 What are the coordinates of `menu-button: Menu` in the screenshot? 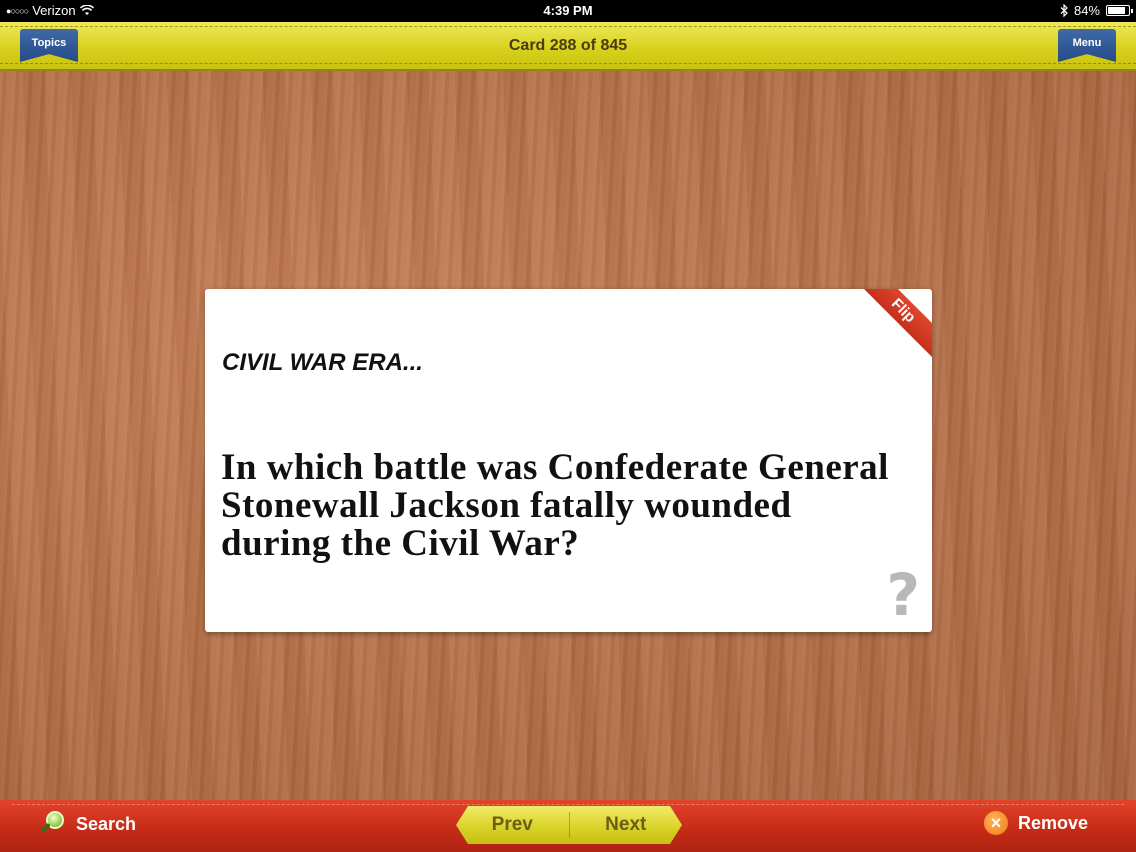 It's located at (1087, 45).